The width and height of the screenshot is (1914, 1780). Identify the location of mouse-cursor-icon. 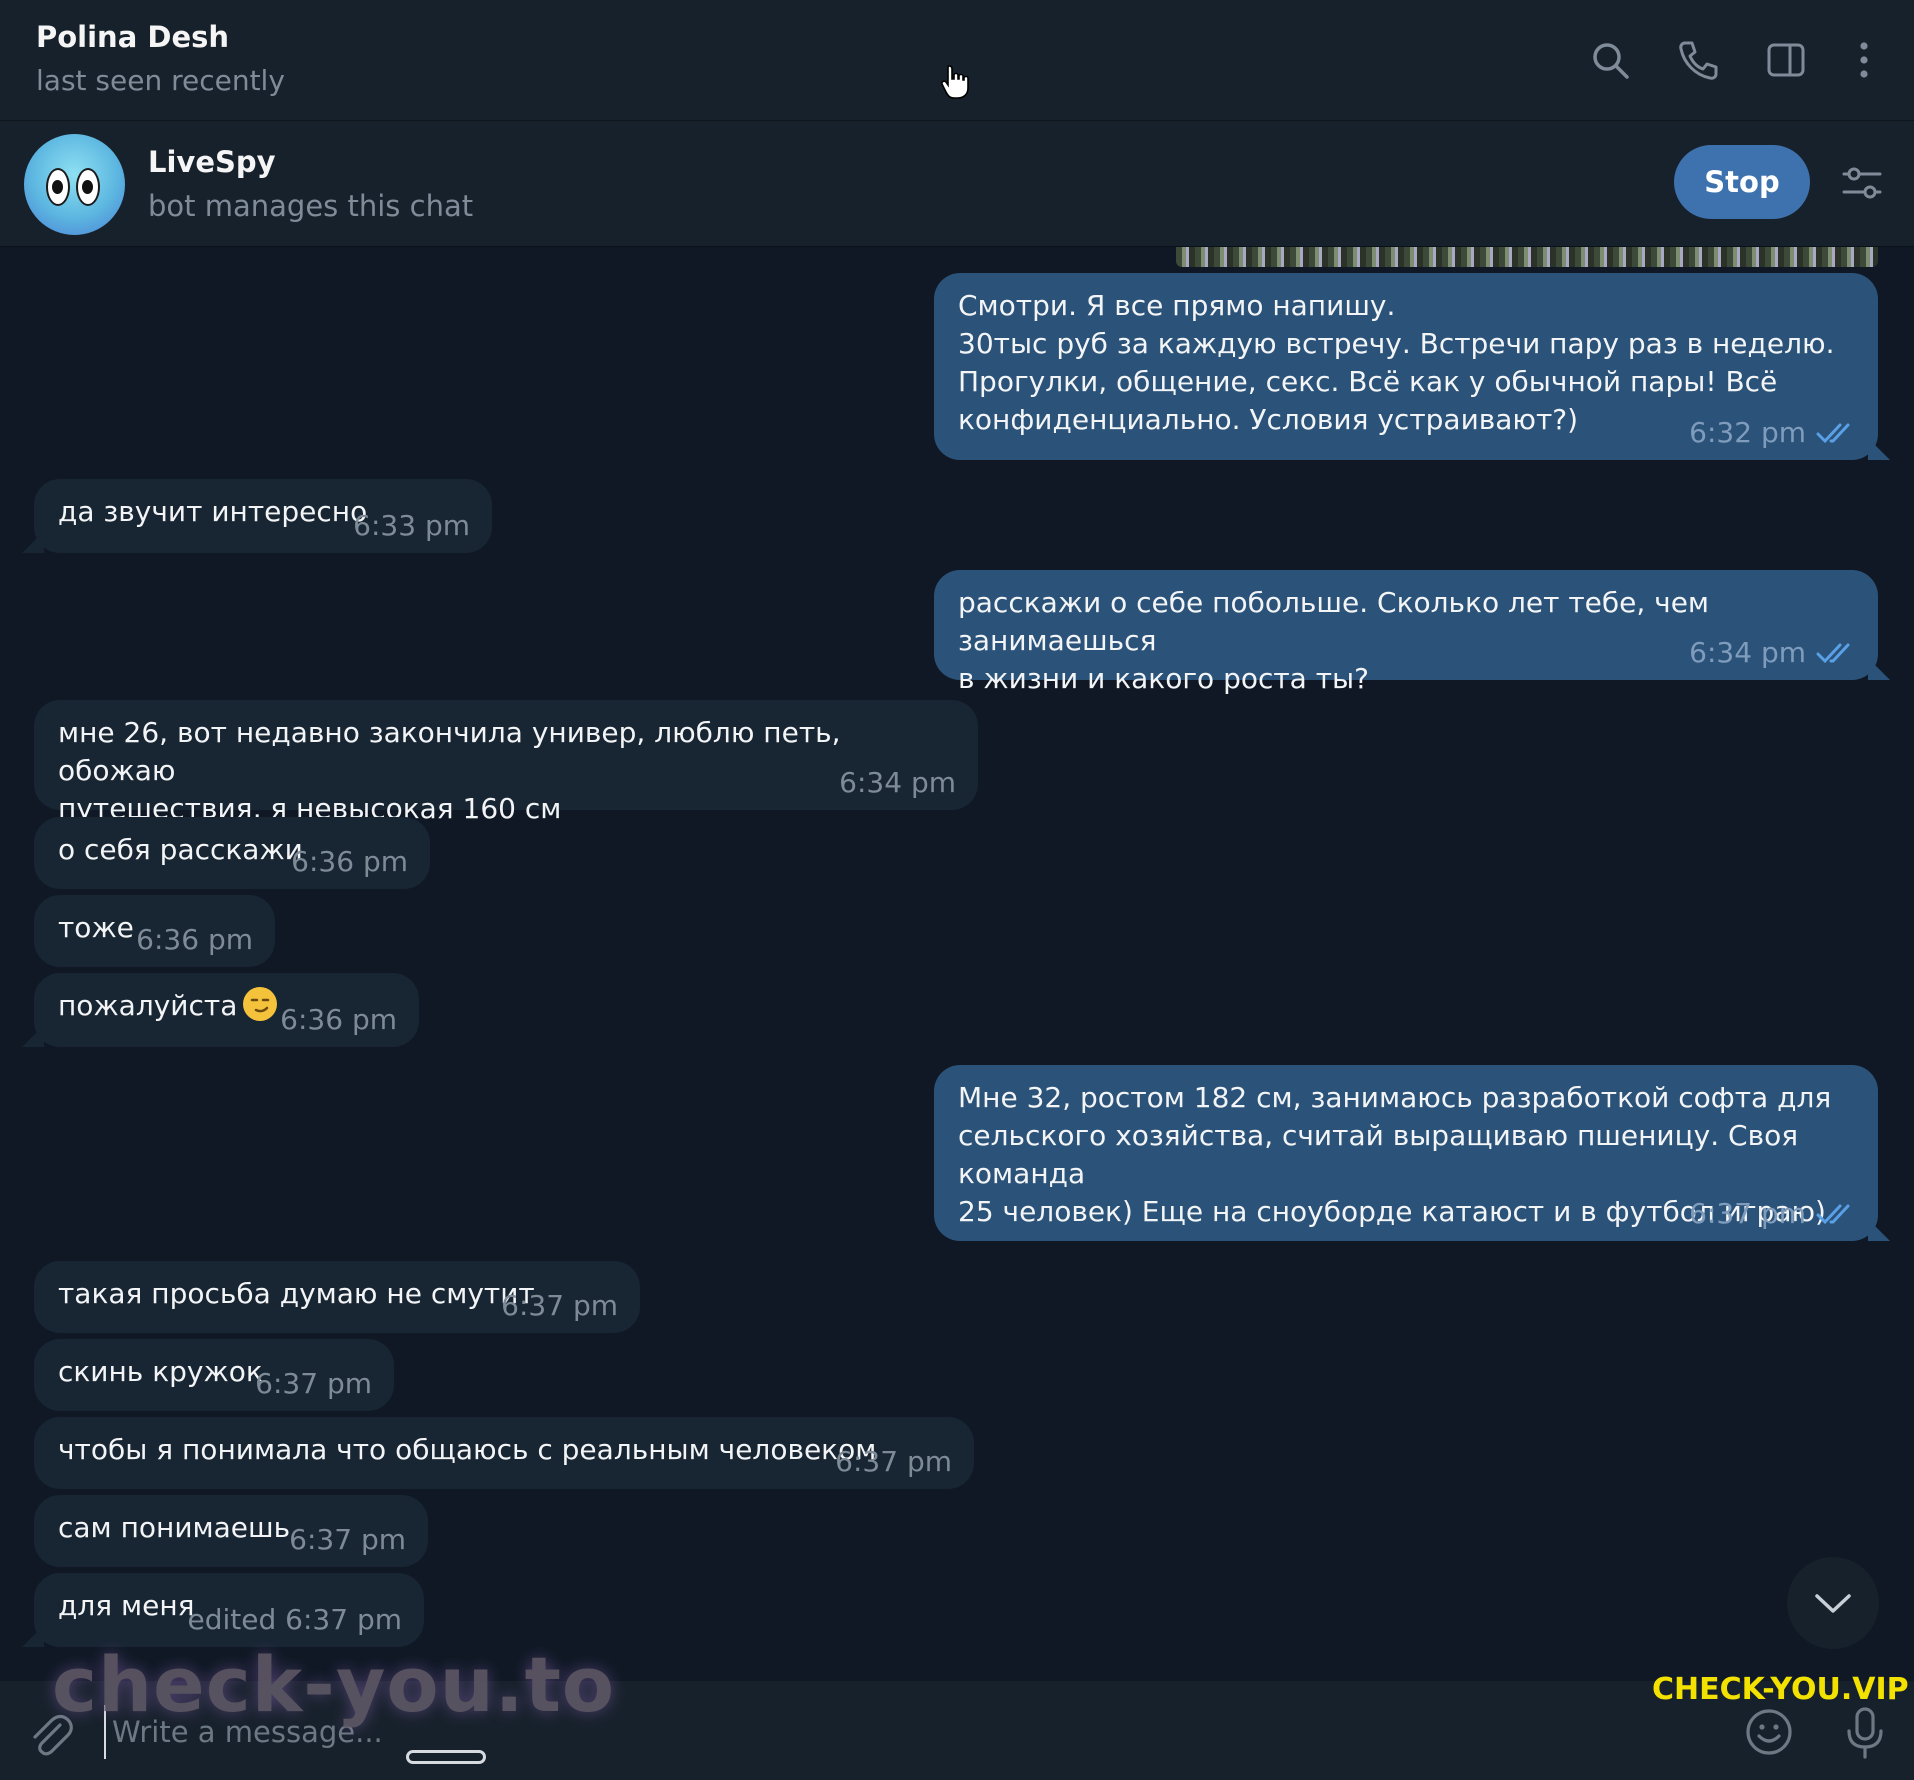
(955, 82).